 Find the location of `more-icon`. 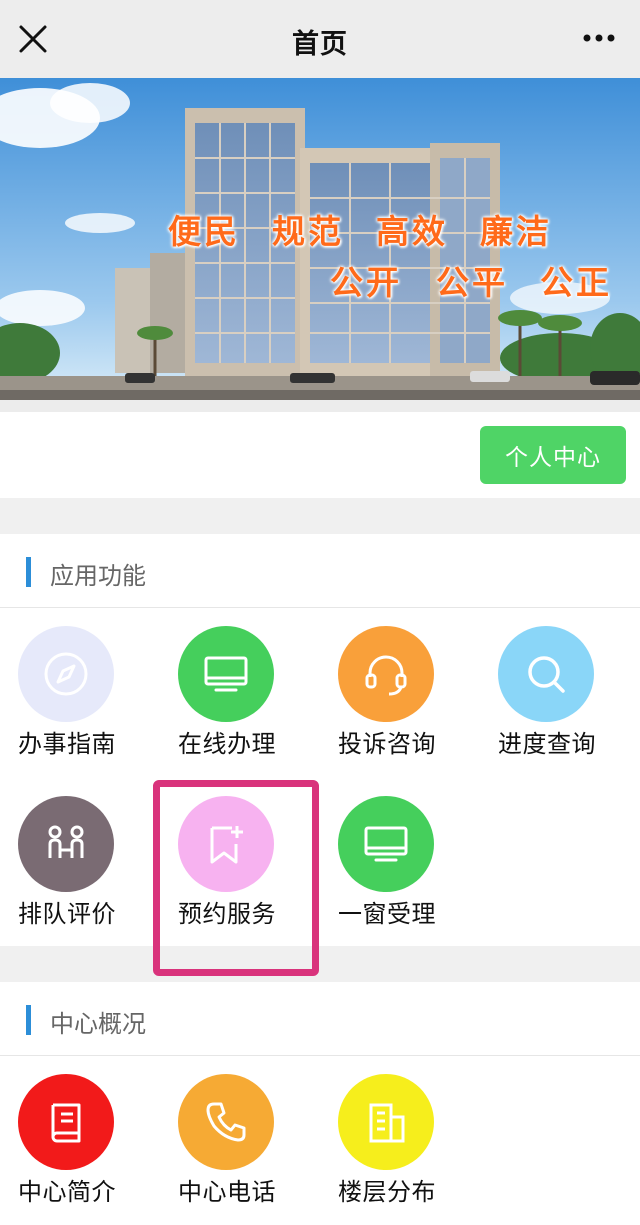

more-icon is located at coordinates (599, 38).